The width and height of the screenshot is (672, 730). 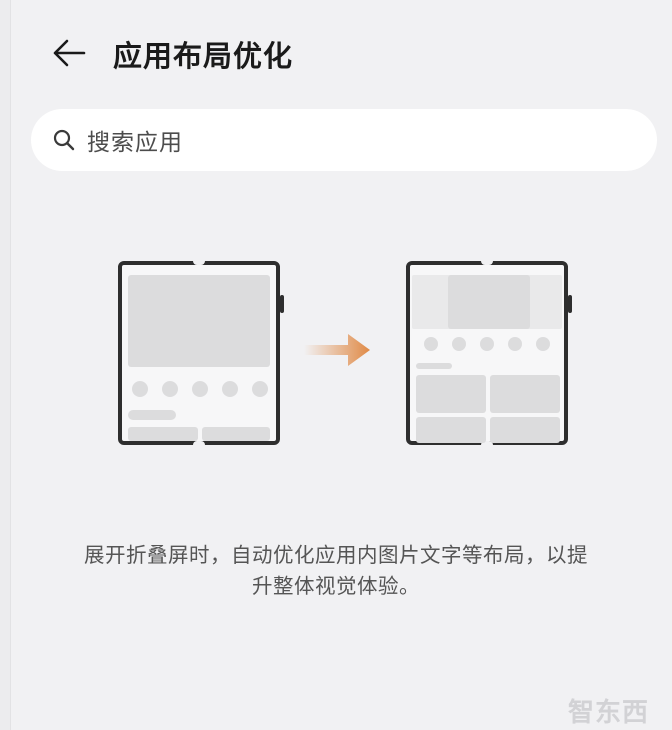 I want to click on header: 应用布局优化, so click(x=336, y=54).